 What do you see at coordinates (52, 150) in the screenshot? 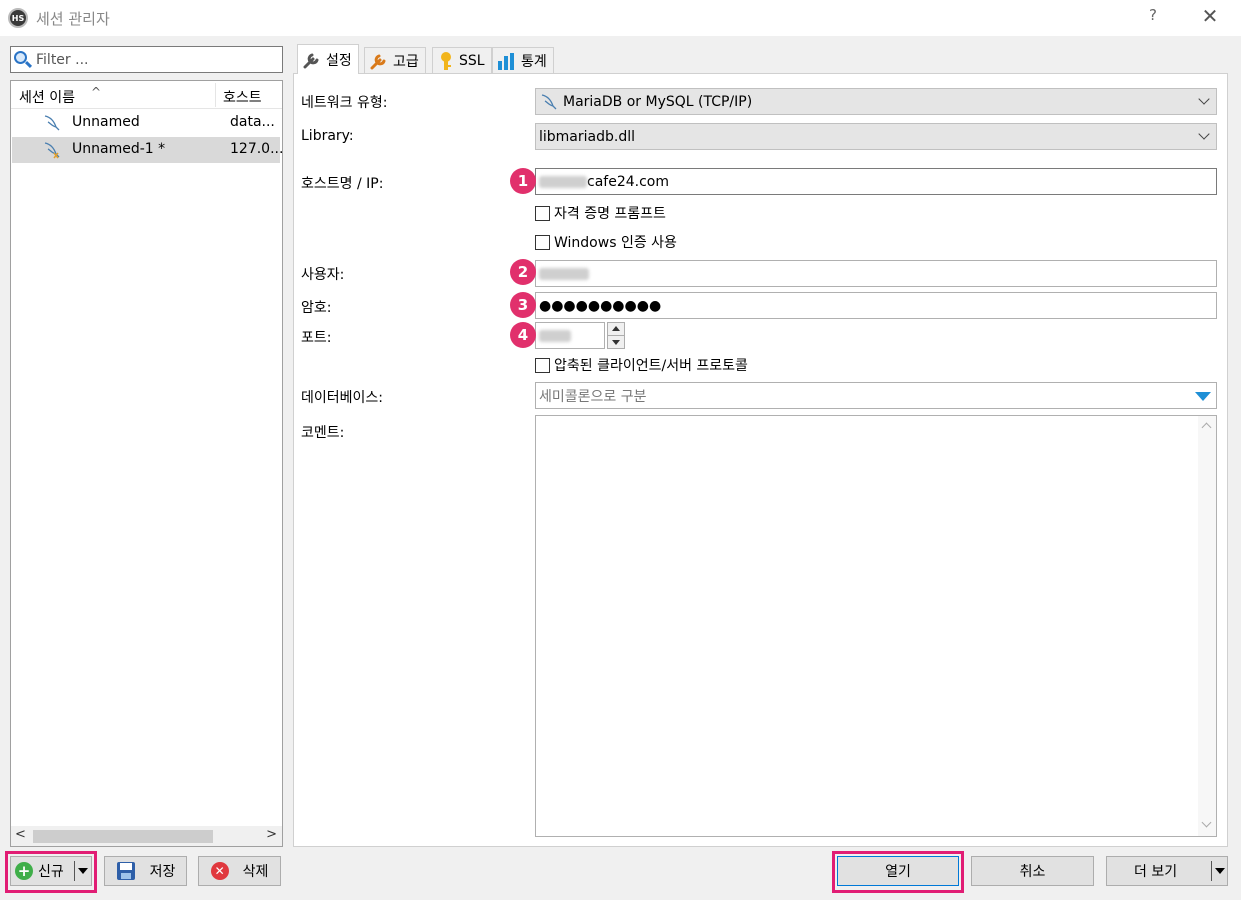
I see `mysql-dolphin-modified-icon` at bounding box center [52, 150].